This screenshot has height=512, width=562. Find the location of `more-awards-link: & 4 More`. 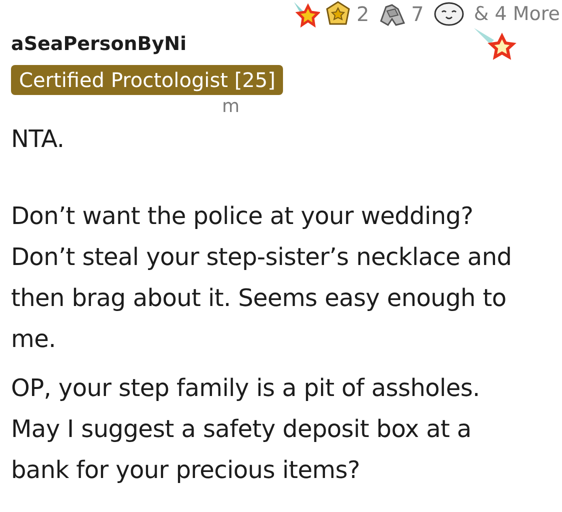

more-awards-link: & 4 More is located at coordinates (517, 14).